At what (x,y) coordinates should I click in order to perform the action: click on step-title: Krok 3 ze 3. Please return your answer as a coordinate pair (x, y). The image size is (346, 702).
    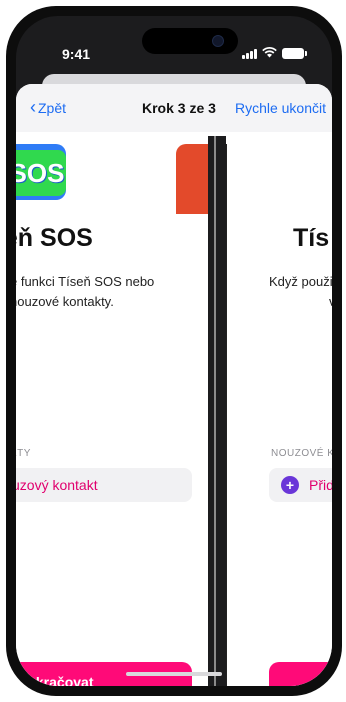
    Looking at the image, I should click on (179, 108).